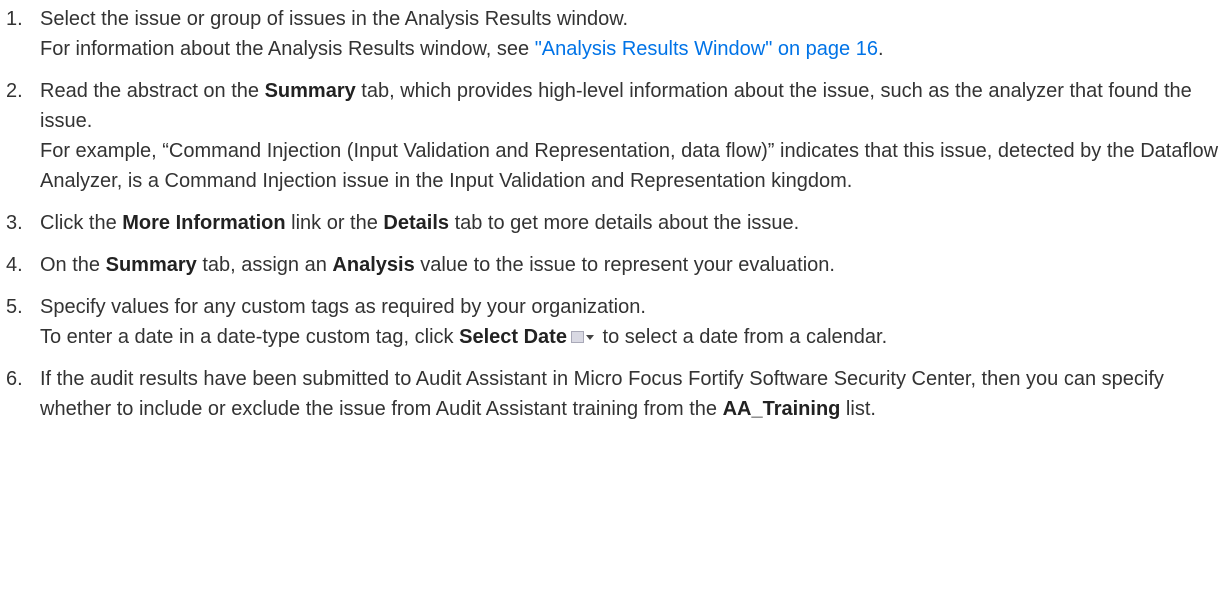 This screenshot has width=1229, height=591. Describe the element at coordinates (204, 223) in the screenshot. I see `ui-term-more-information: More Information` at that location.